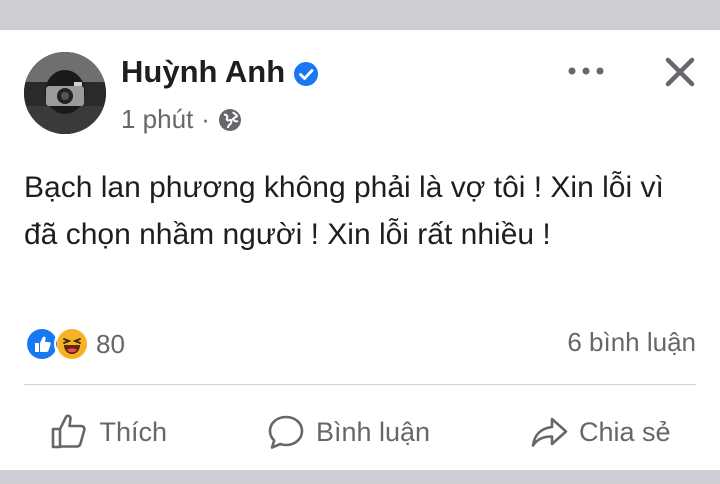  I want to click on divider, so click(360, 384).